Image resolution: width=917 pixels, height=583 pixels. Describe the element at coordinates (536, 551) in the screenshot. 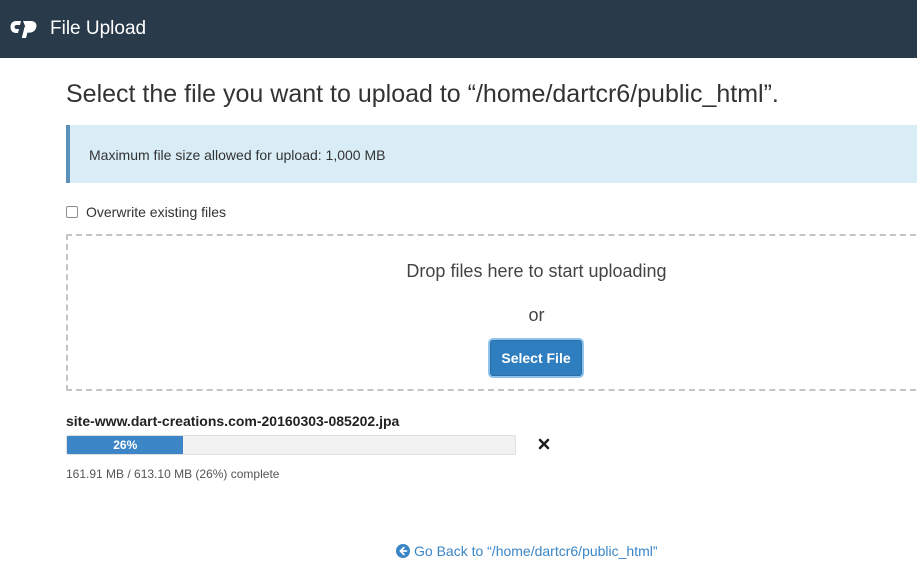

I see `go-back-label: Go Back to “/home/dartcr6/public_html”` at that location.